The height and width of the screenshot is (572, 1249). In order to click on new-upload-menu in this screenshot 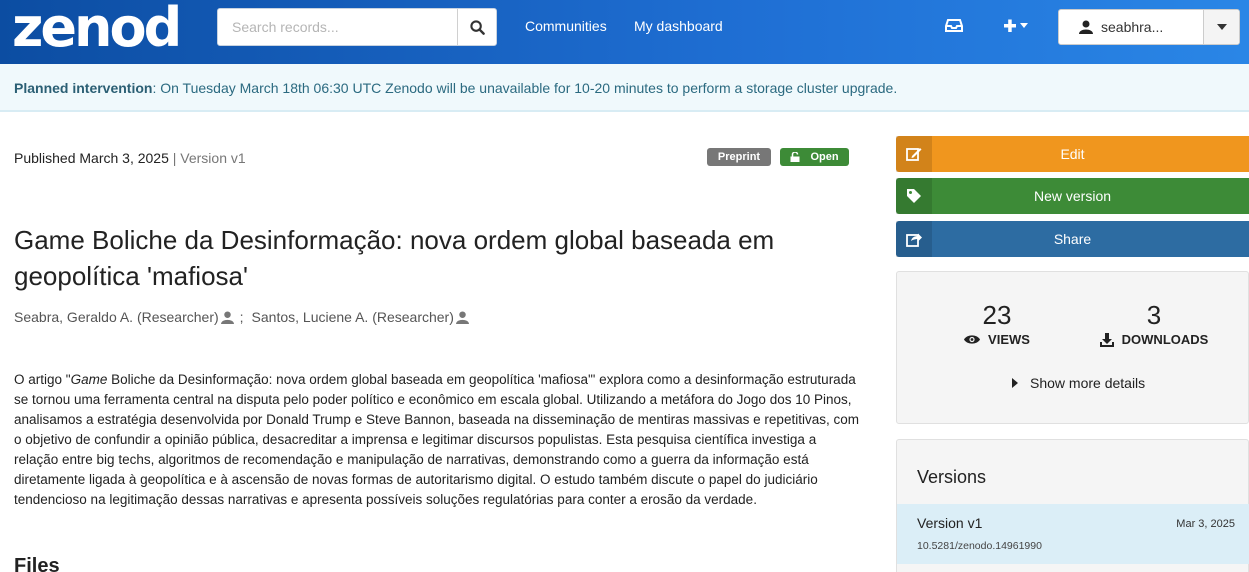, I will do `click(1017, 27)`.